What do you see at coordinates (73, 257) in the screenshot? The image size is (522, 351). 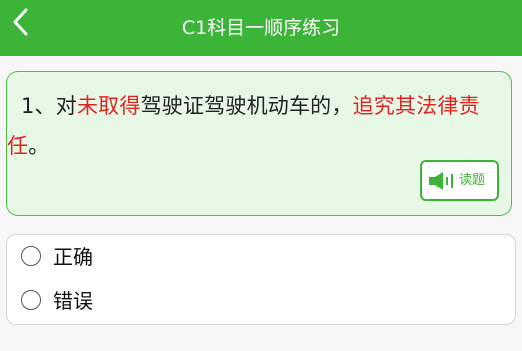 I see `option-label: 正确` at bounding box center [73, 257].